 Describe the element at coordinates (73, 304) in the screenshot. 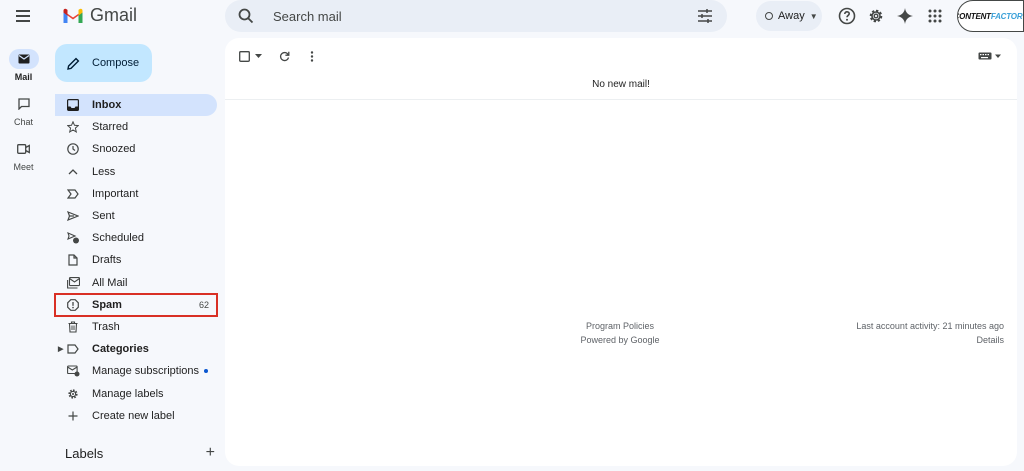

I see `report-spam-icon` at that location.